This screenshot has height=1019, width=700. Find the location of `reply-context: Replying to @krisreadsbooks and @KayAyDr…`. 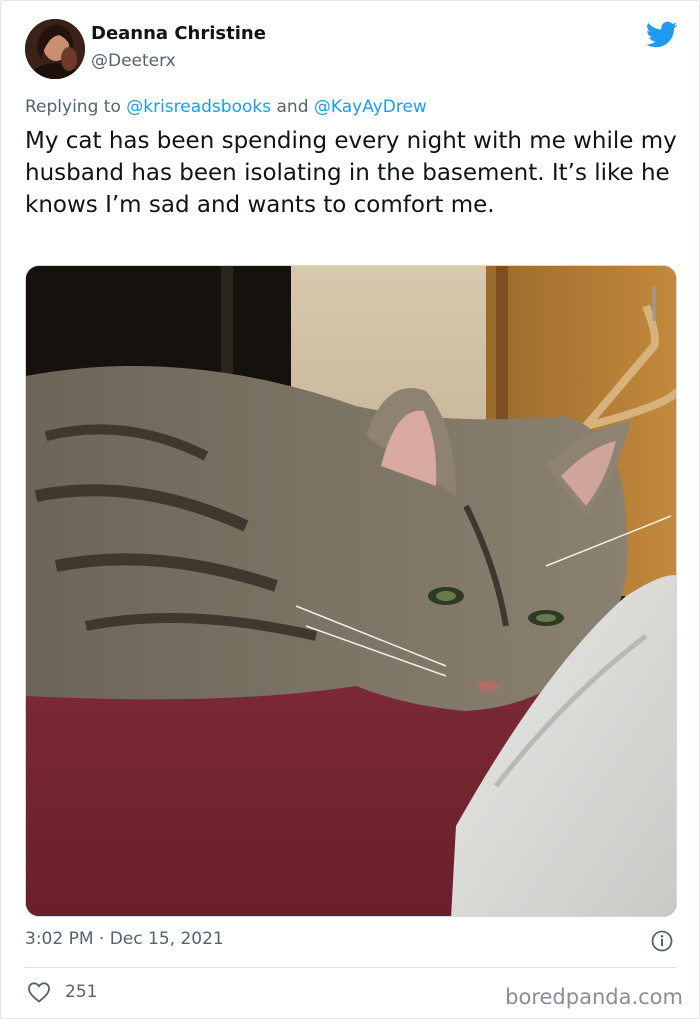

reply-context: Replying to @krisreadsbooks and @KayAyDr… is located at coordinates (226, 107).